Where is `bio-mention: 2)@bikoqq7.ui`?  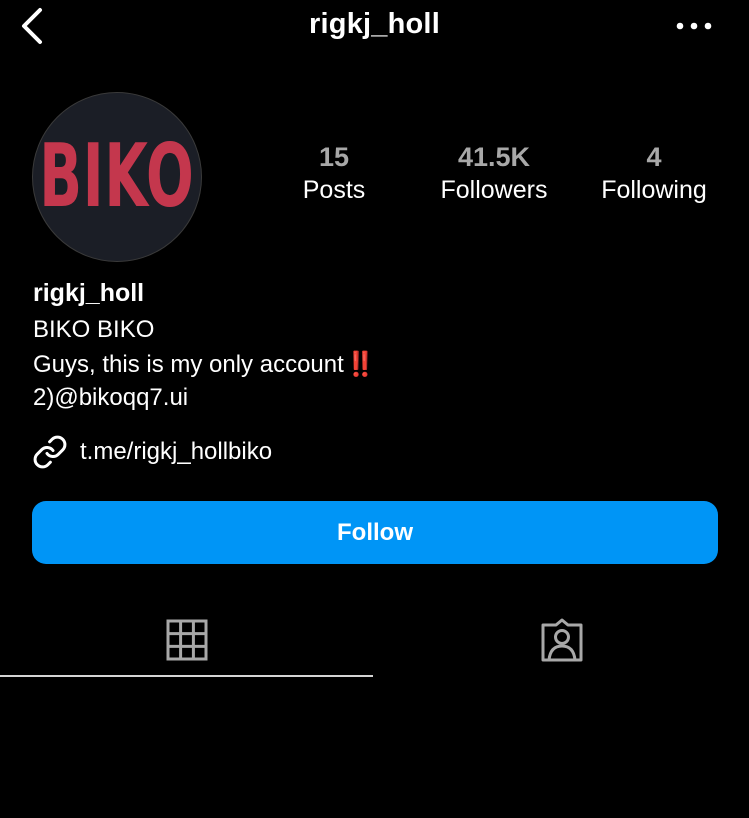 bio-mention: 2)@bikoqq7.ui is located at coordinates (110, 398).